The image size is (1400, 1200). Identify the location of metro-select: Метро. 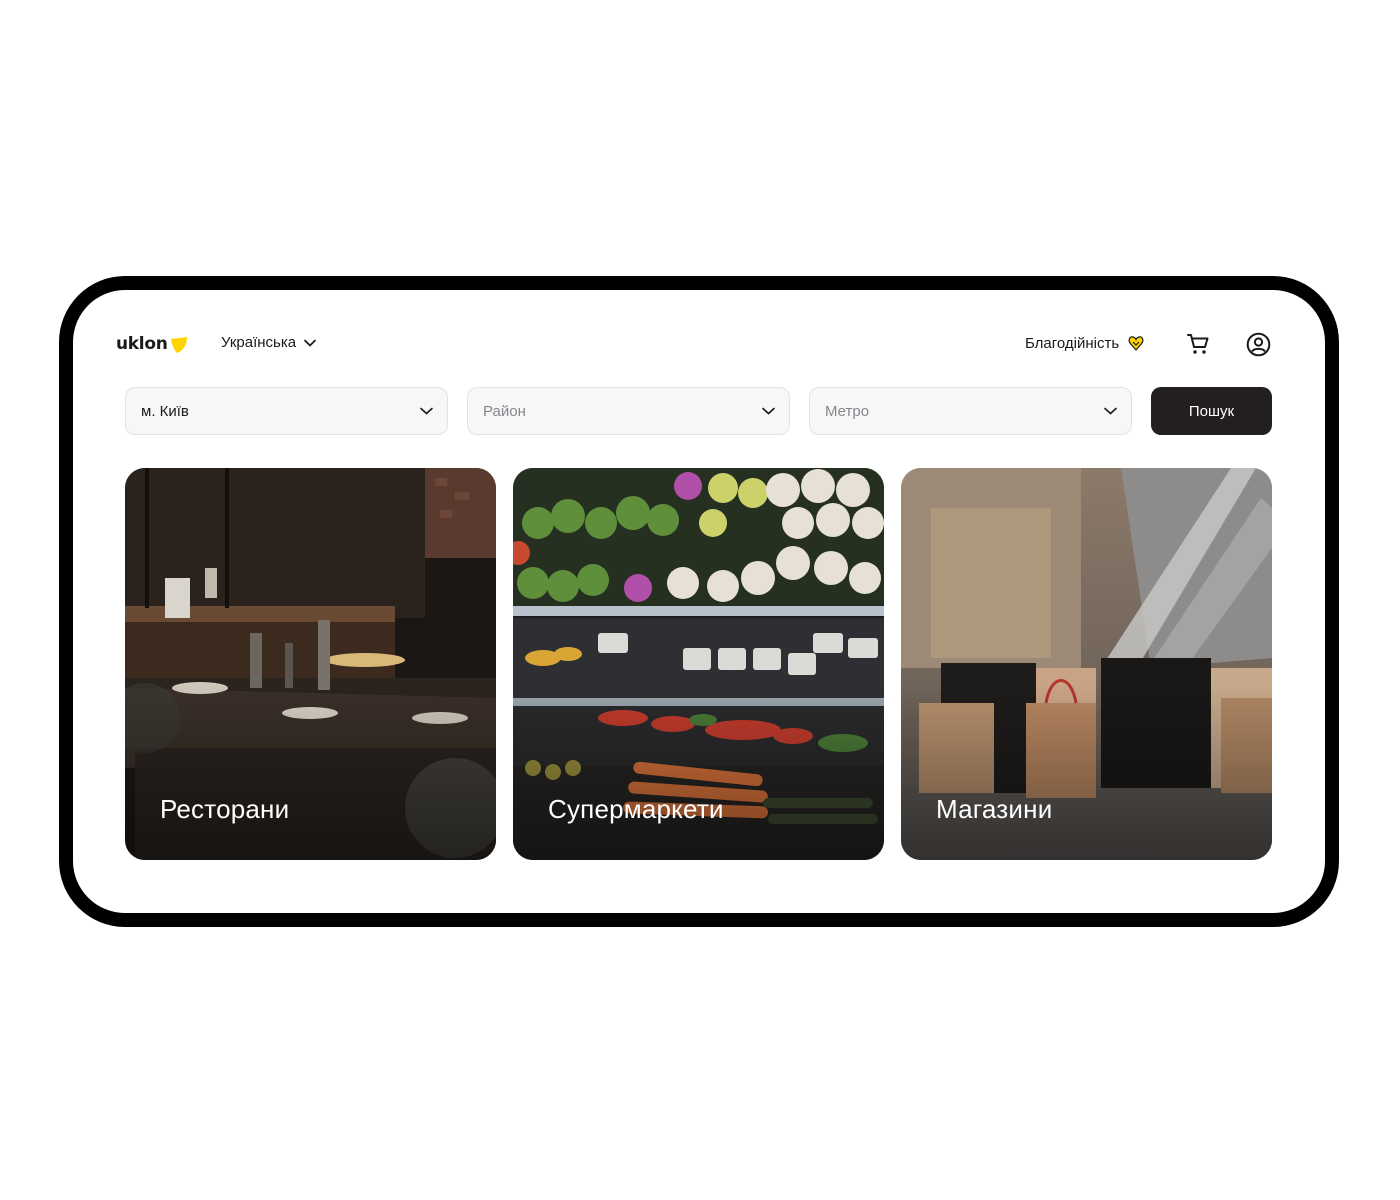
(970, 411).